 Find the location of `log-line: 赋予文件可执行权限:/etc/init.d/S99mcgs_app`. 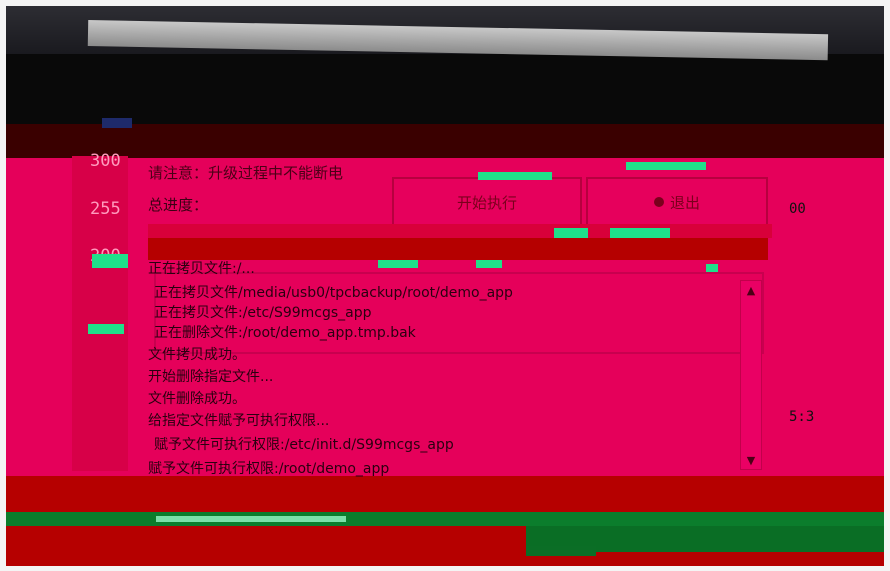

log-line: 赋予文件可执行权限:/etc/init.d/S99mcgs_app is located at coordinates (304, 445).